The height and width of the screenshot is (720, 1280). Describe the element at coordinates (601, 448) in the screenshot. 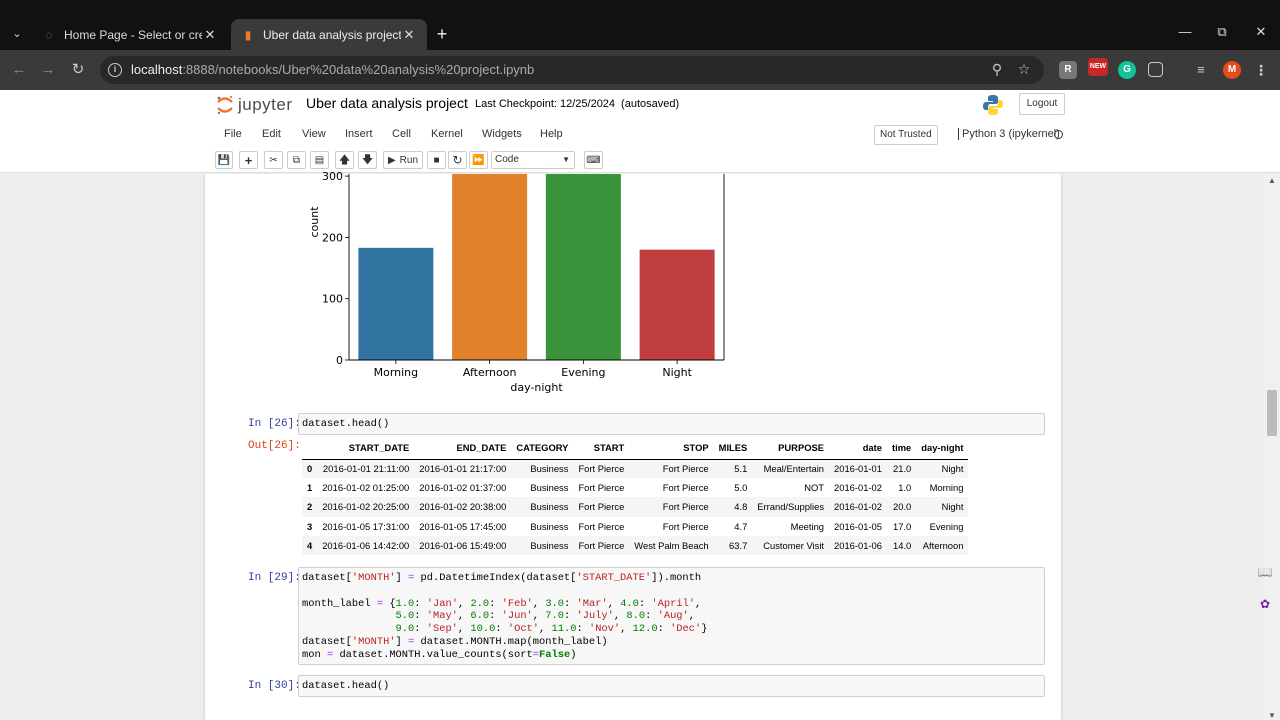

I see `column-header: START` at that location.